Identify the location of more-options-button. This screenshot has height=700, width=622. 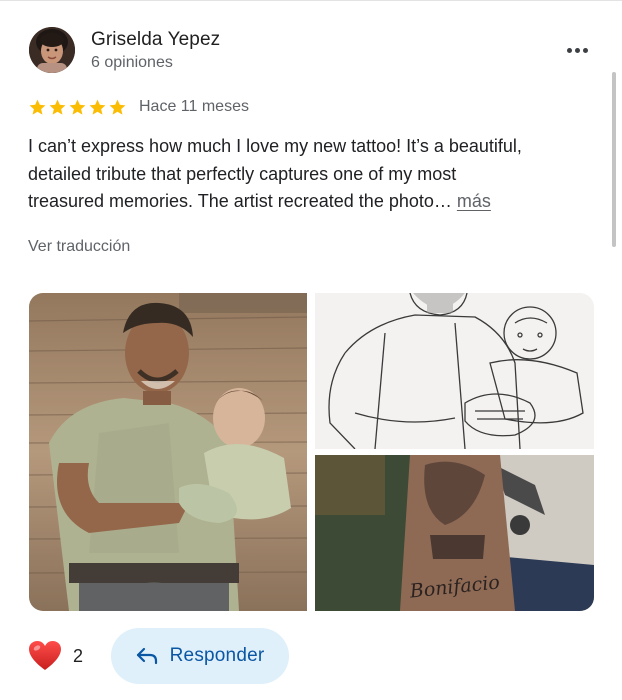
(577, 50).